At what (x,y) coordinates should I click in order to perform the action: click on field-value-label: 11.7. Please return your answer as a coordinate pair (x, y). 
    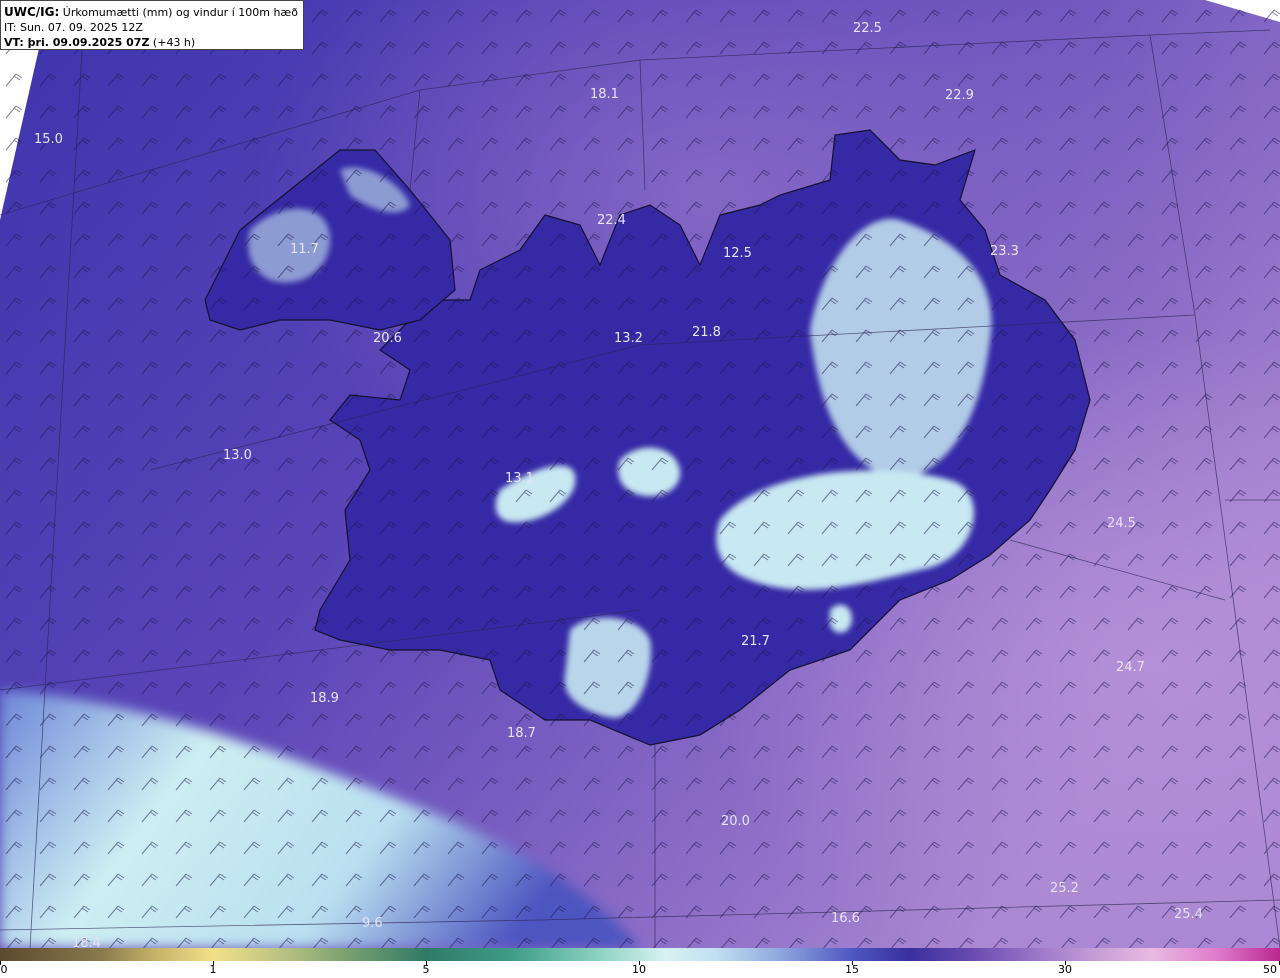
    Looking at the image, I should click on (304, 249).